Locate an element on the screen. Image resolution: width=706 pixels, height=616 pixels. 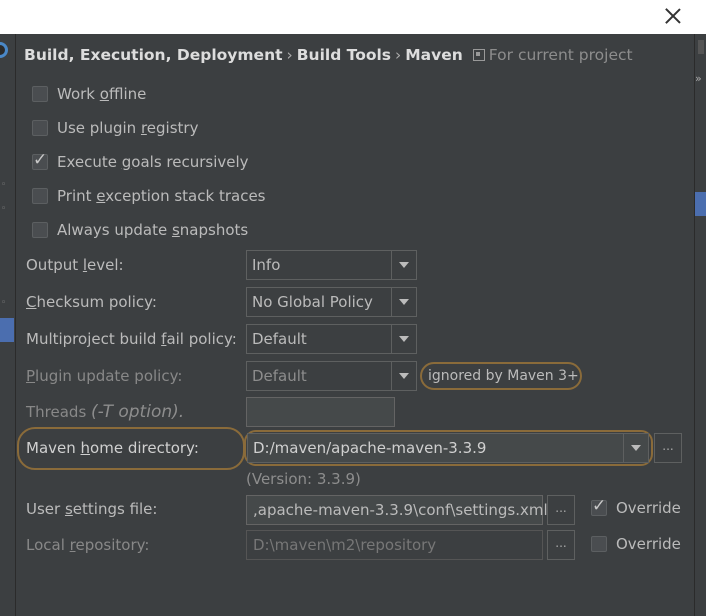
print-exception-stack-traces-option: Print exception stack traces is located at coordinates (148, 196).